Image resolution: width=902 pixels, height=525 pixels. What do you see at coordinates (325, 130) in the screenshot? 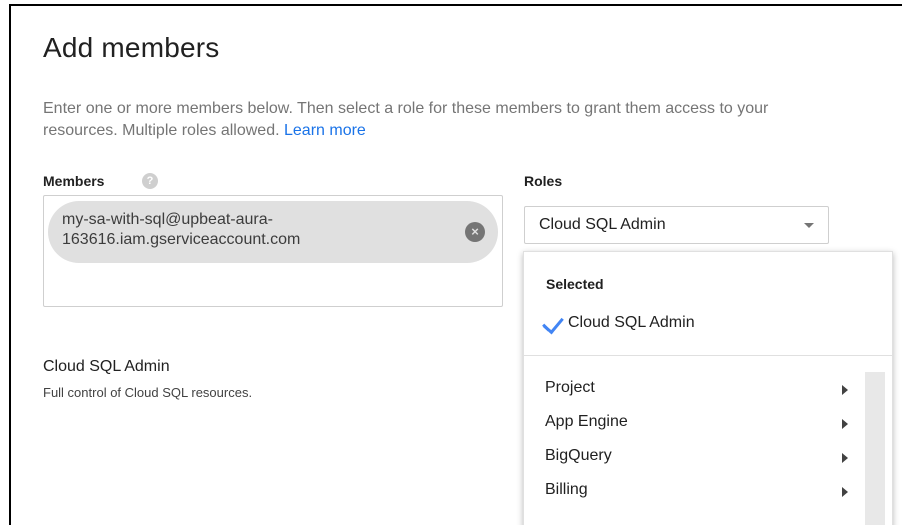
I see `learn-more-link: Learn more` at bounding box center [325, 130].